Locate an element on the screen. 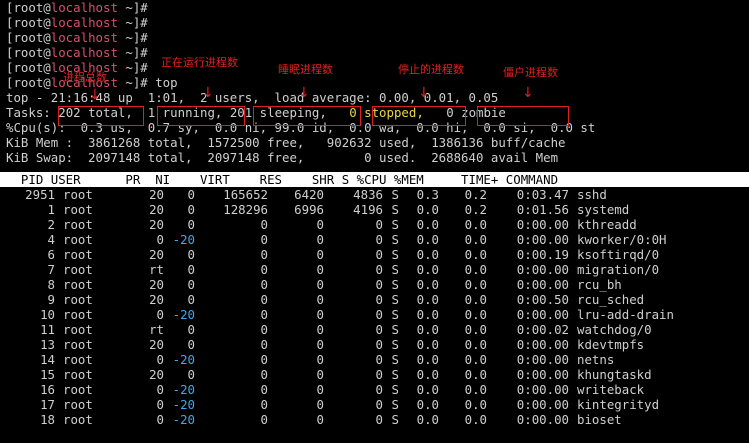 This screenshot has width=749, height=443. cell-cmd: migration/0 is located at coordinates (618, 269).